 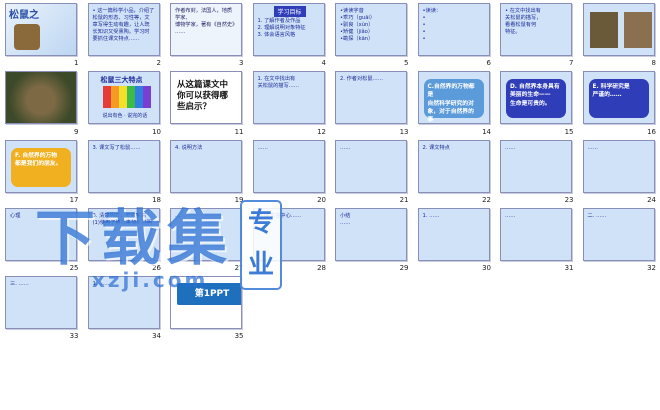 I want to click on slide-thumbnail-16: E. 科学研究是 严谨的…… 16, so click(x=619, y=102).